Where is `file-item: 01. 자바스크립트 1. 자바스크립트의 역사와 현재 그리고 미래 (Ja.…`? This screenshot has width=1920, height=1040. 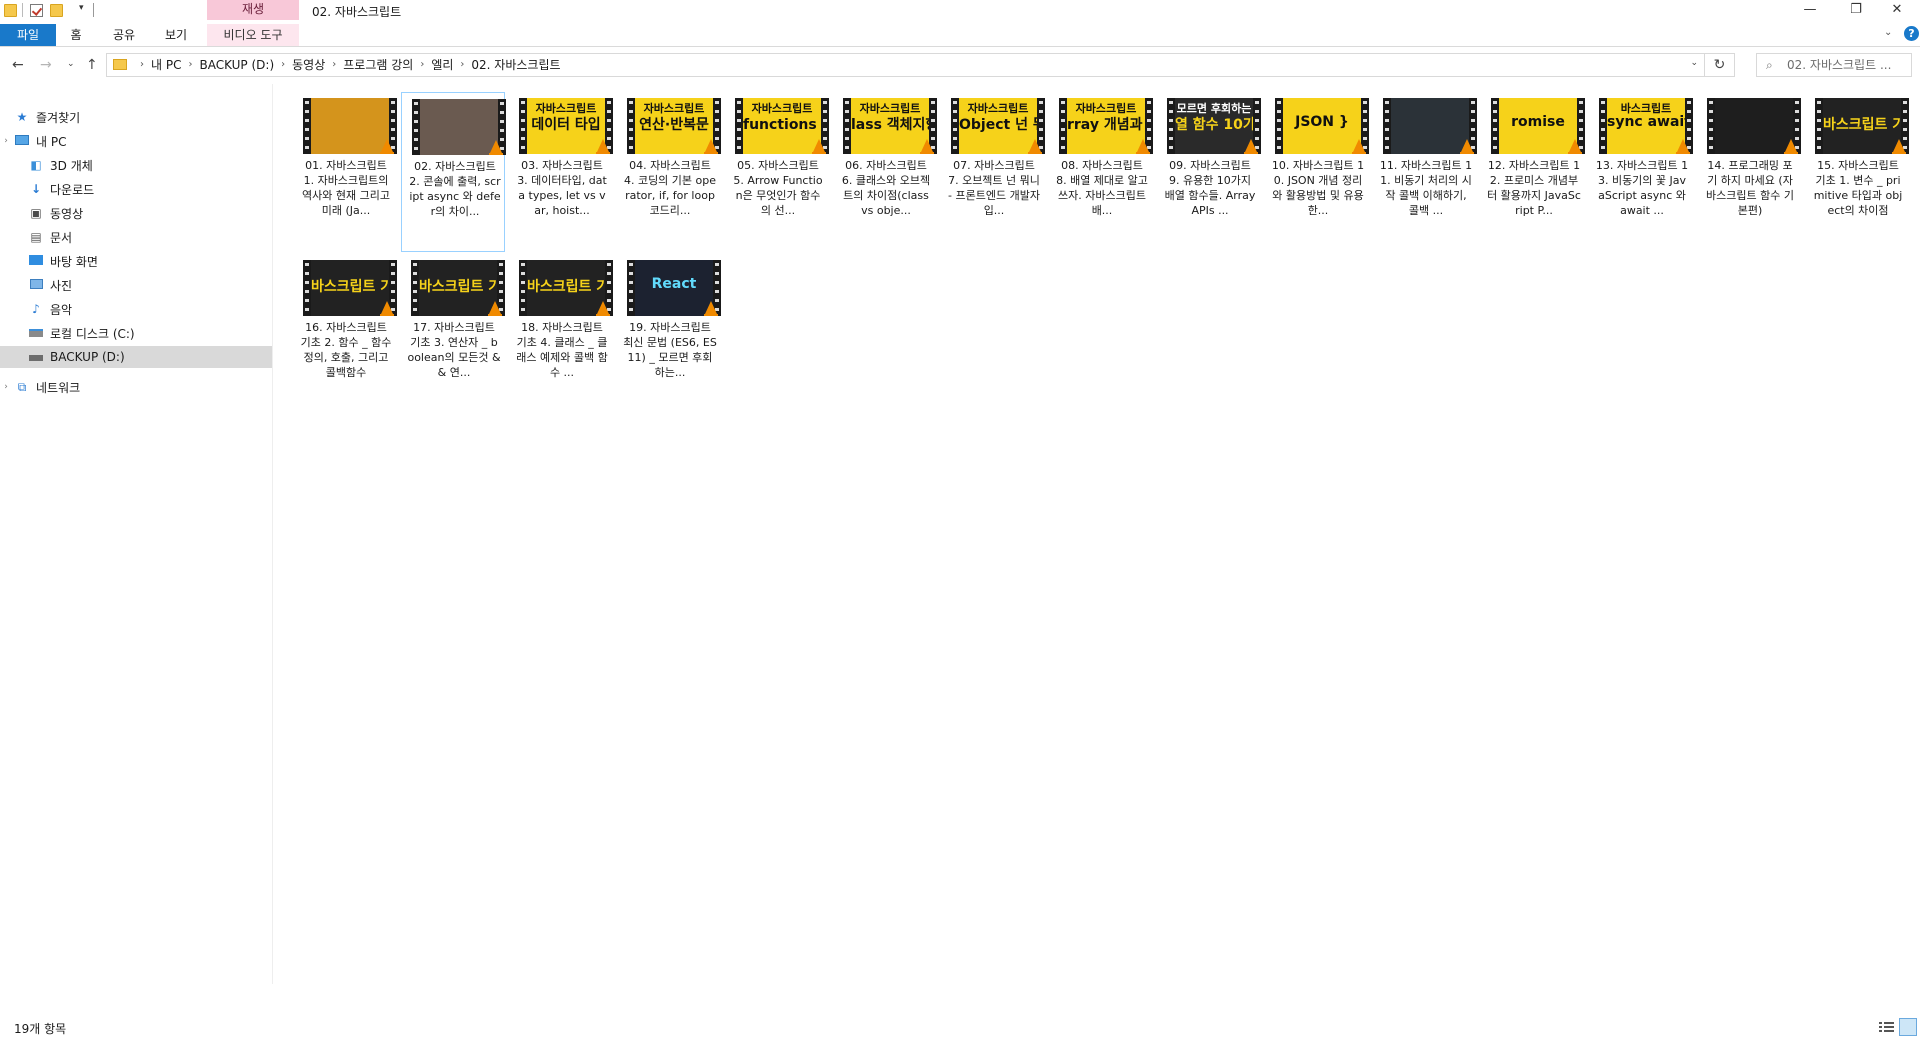 file-item: 01. 자바스크립트 1. 자바스크립트의 역사와 현재 그리고 미래 (Ja.… is located at coordinates (345, 172).